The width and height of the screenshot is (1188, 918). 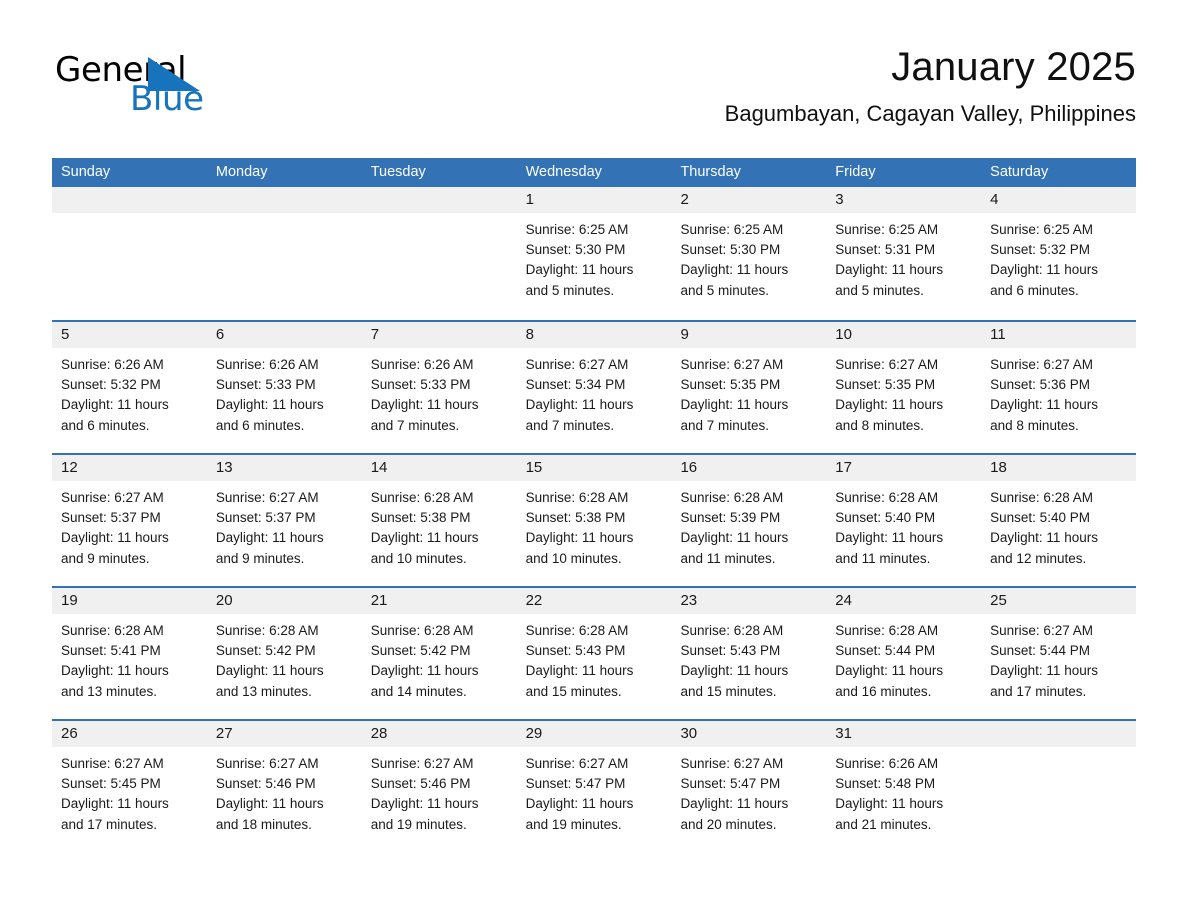 What do you see at coordinates (710, 172) in the screenshot?
I see `weekday-header-thursday: Thursday` at bounding box center [710, 172].